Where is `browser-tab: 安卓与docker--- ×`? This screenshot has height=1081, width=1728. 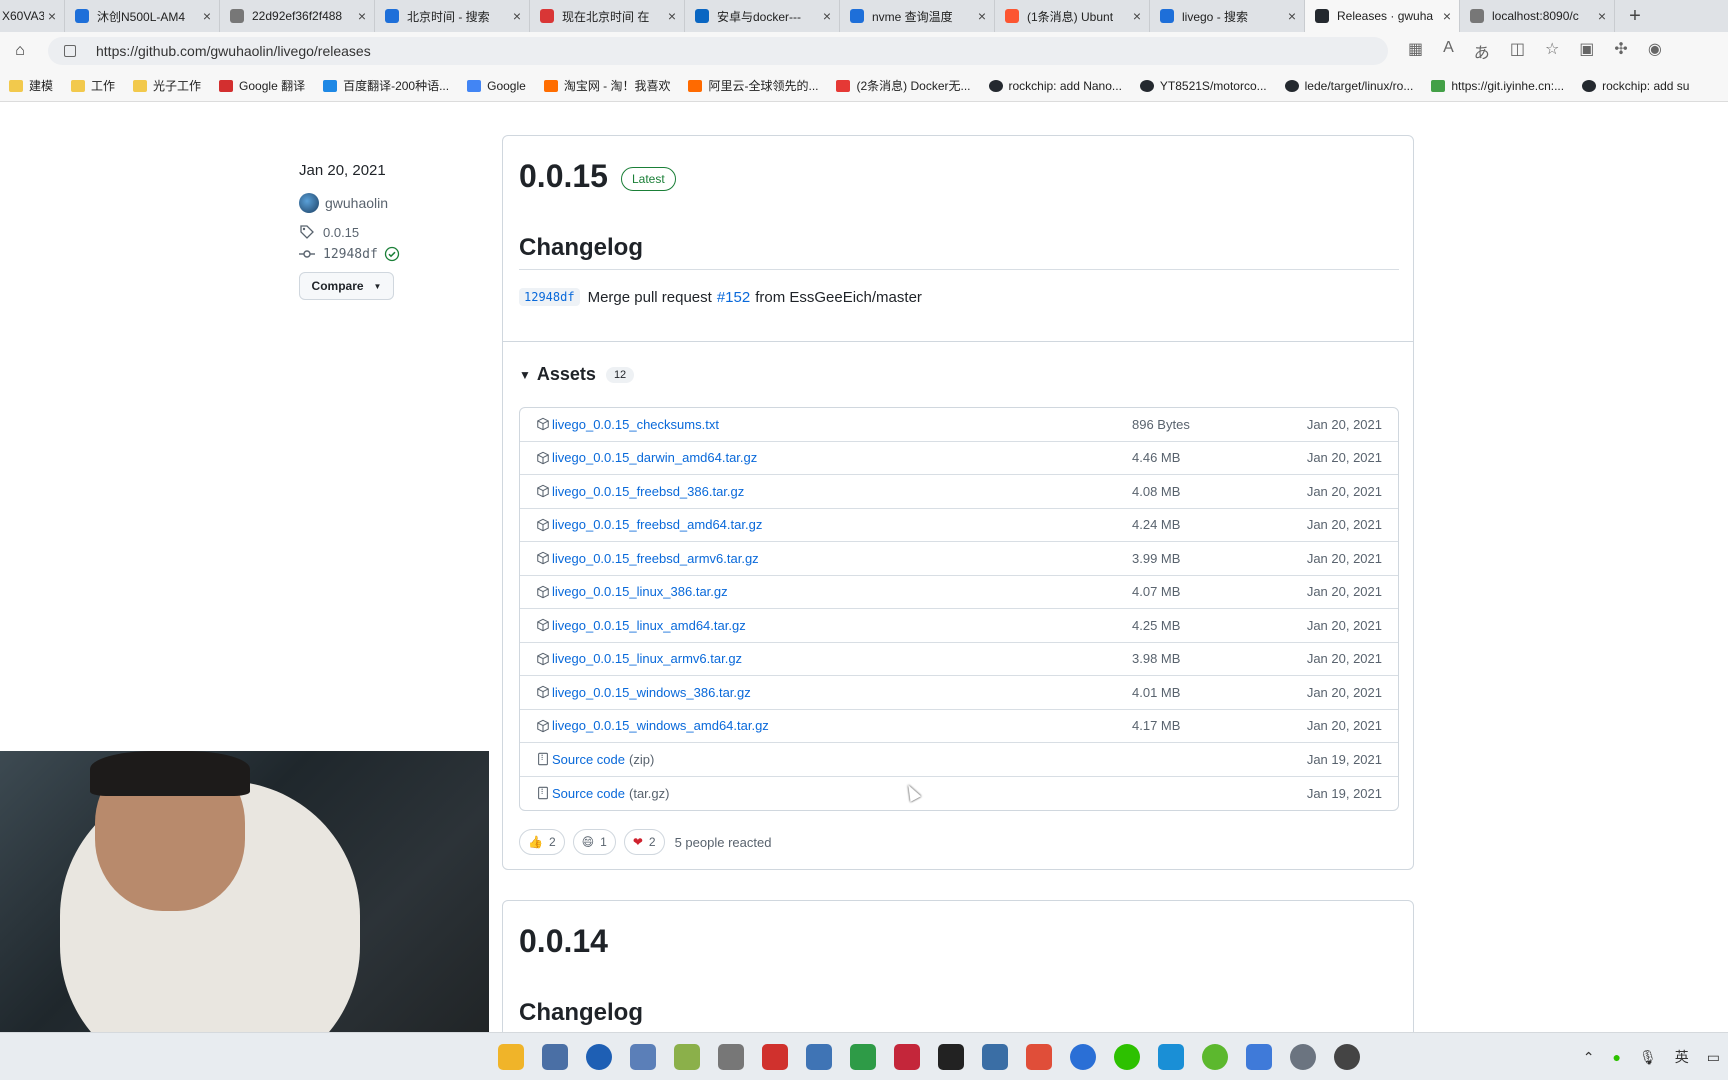
browser-tab: 安卓与docker--- × is located at coordinates (762, 16).